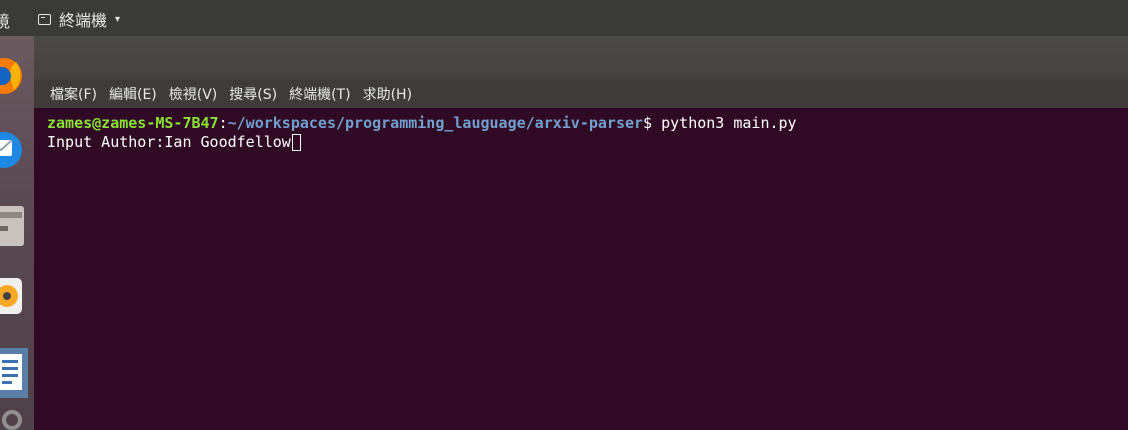 Image resolution: width=1128 pixels, height=430 pixels. Describe the element at coordinates (83, 20) in the screenshot. I see `app-menu-label: 終端機` at that location.